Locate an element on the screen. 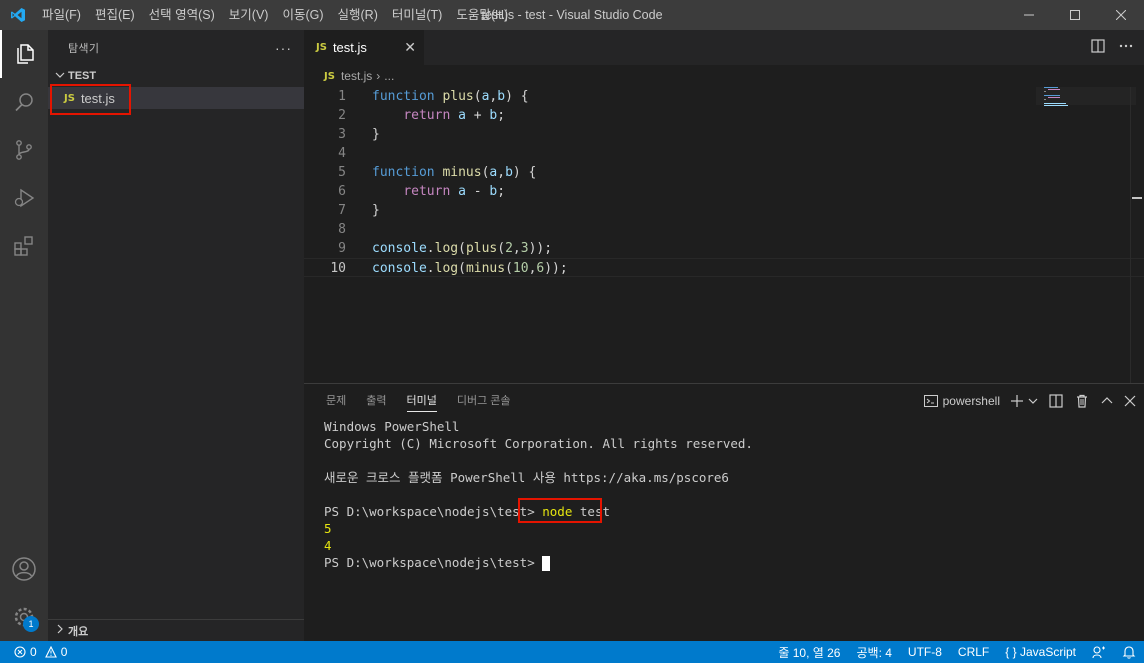 The height and width of the screenshot is (663, 1144). line-number: 9 is located at coordinates (342, 248).